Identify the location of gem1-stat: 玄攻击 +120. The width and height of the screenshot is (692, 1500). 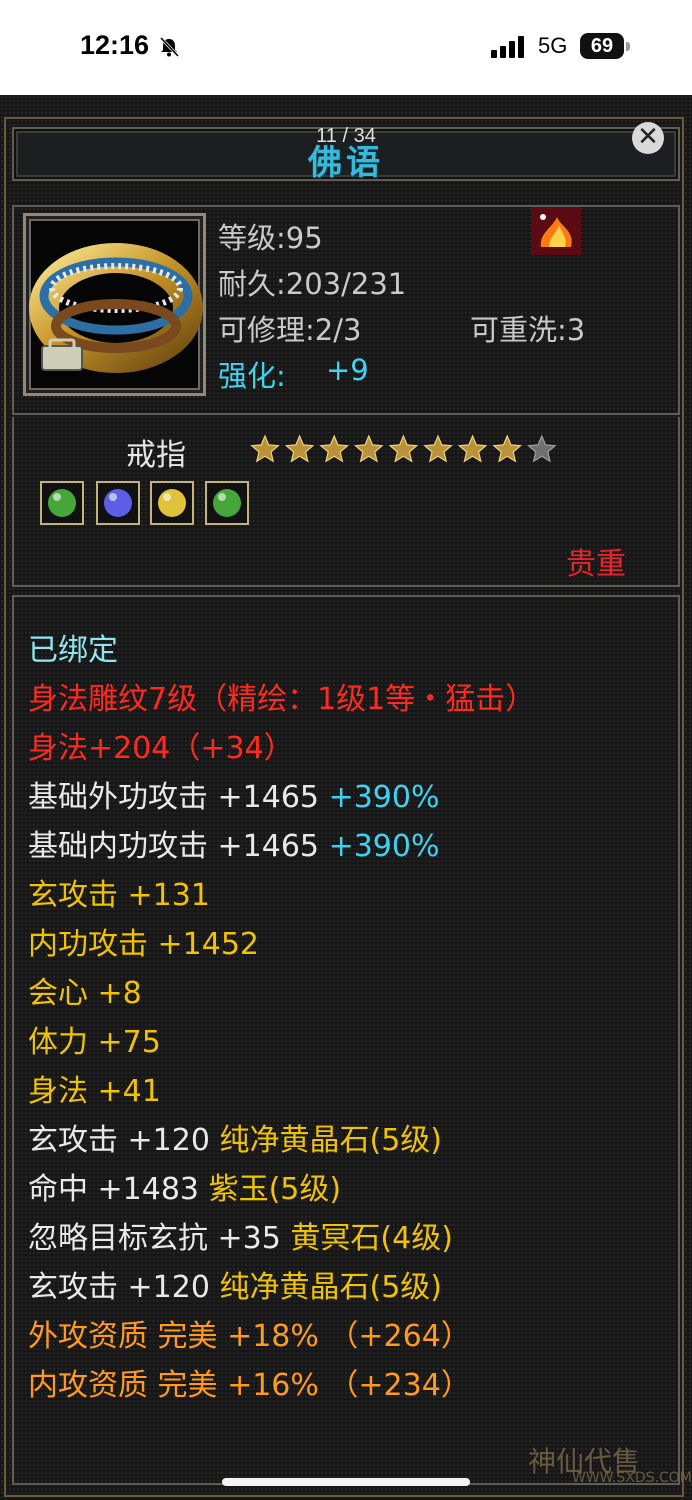
(119, 1140).